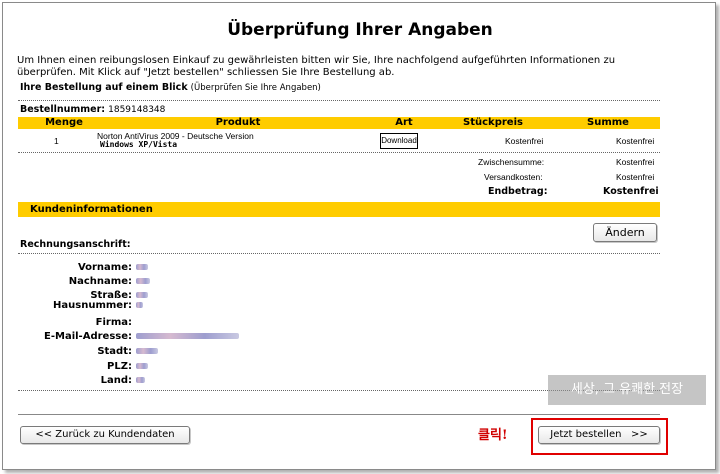 This screenshot has width=720, height=474. Describe the element at coordinates (63, 109) in the screenshot. I see `order-number-label: Bestellnummer:` at that location.